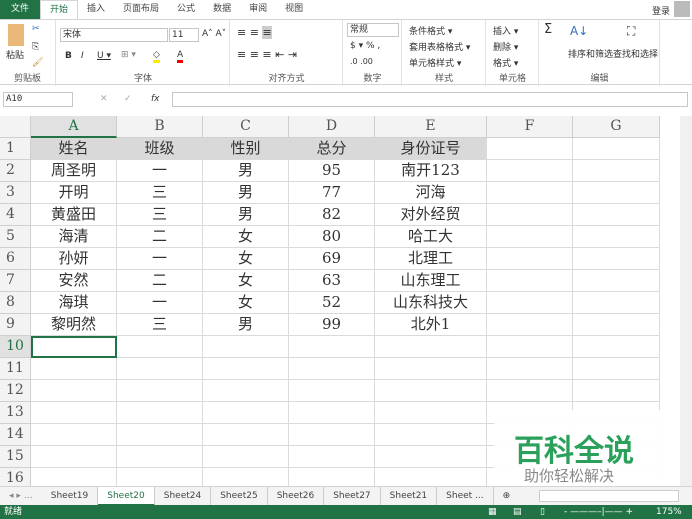  I want to click on name-box: A10, so click(38, 99).